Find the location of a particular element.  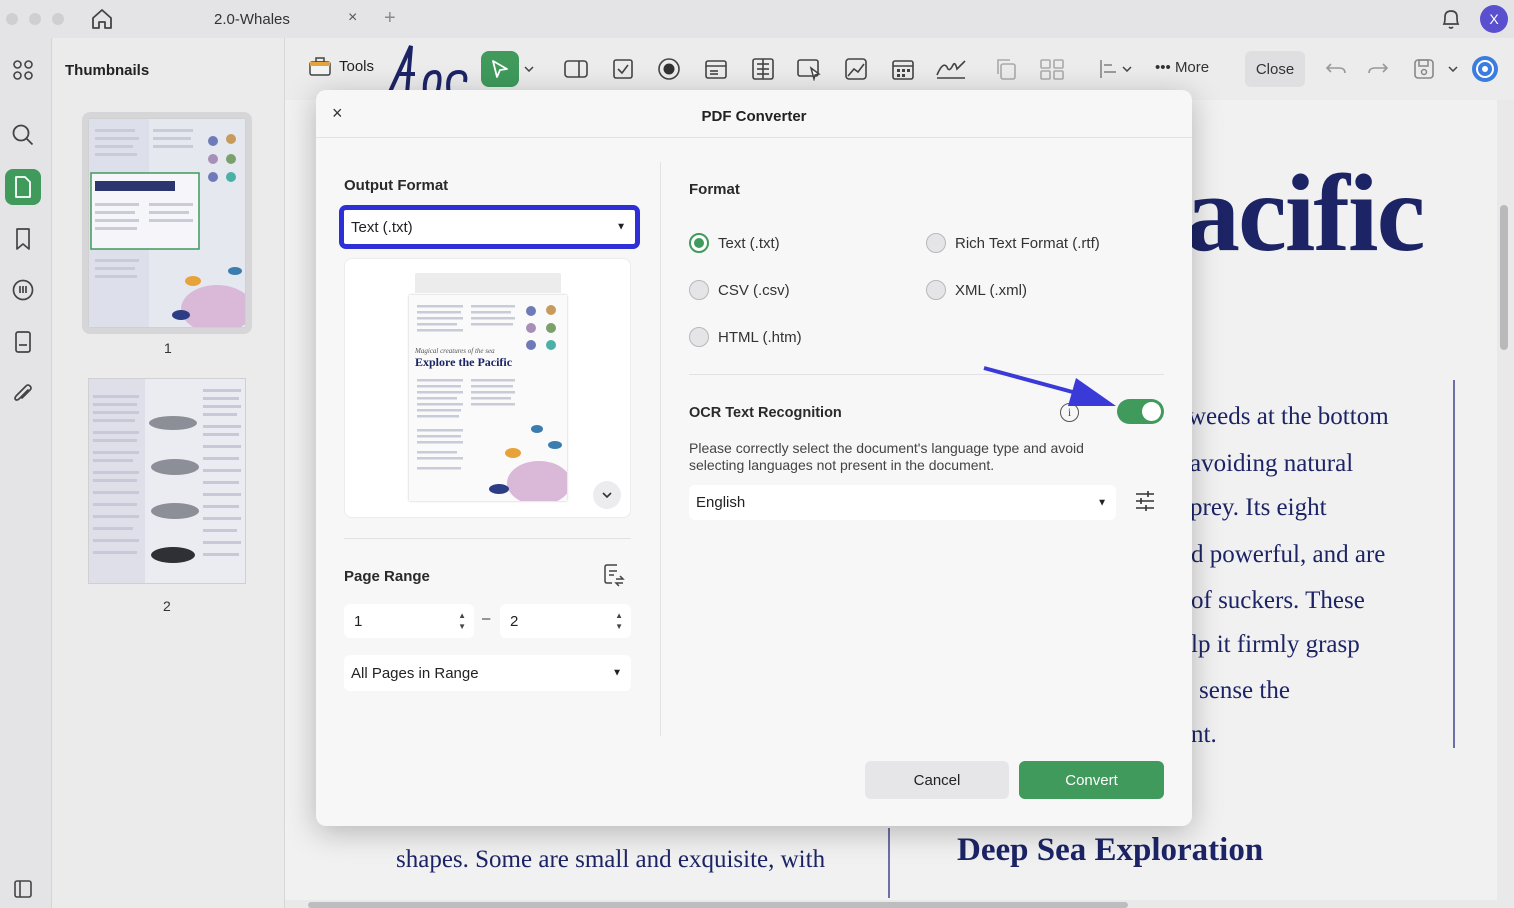

preview-page-stack is located at coordinates (488, 283).